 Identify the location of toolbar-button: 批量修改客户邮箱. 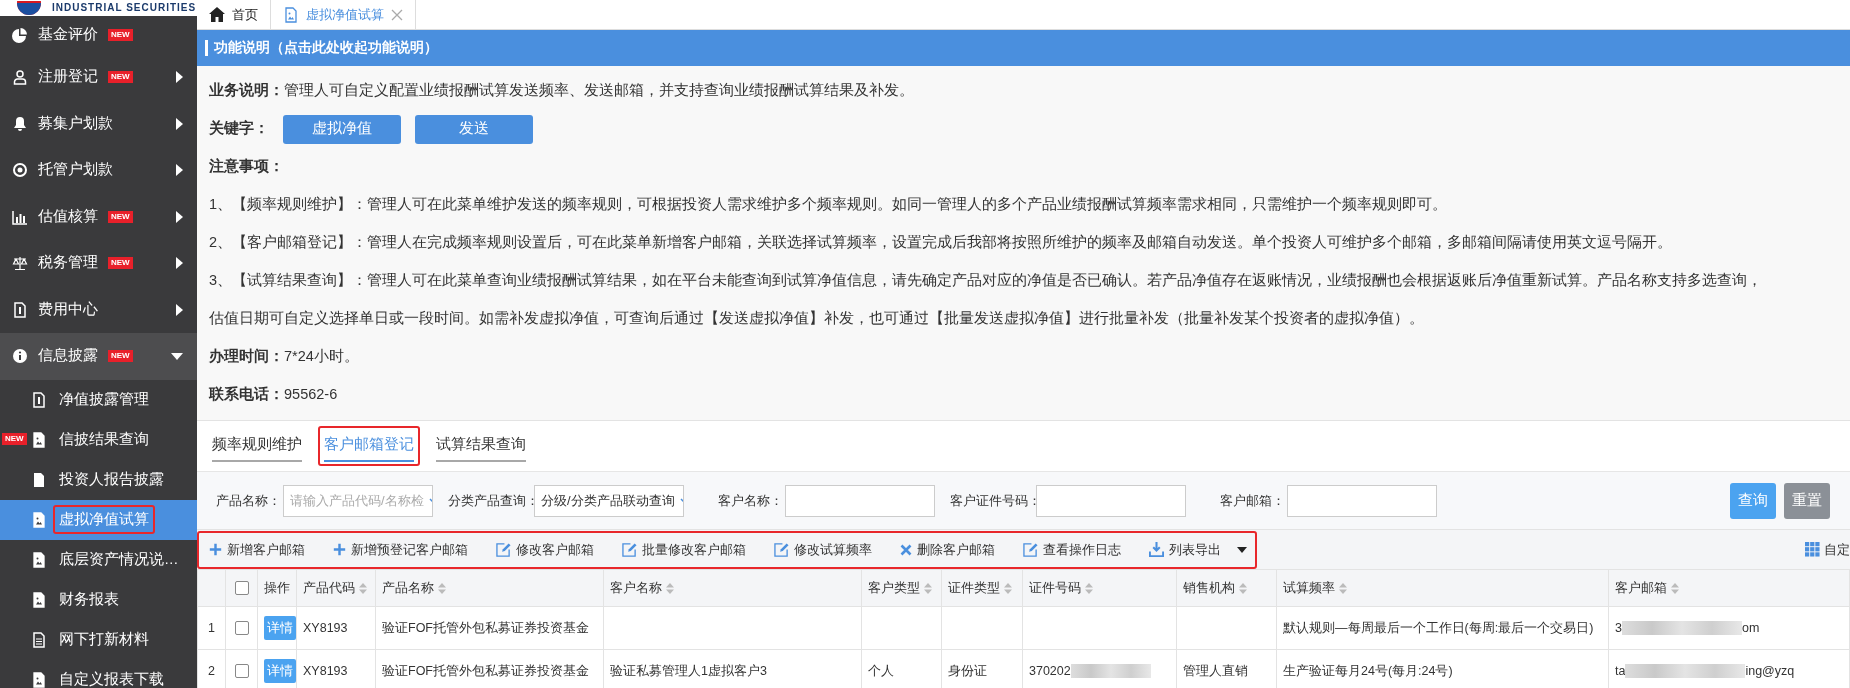
(684, 549).